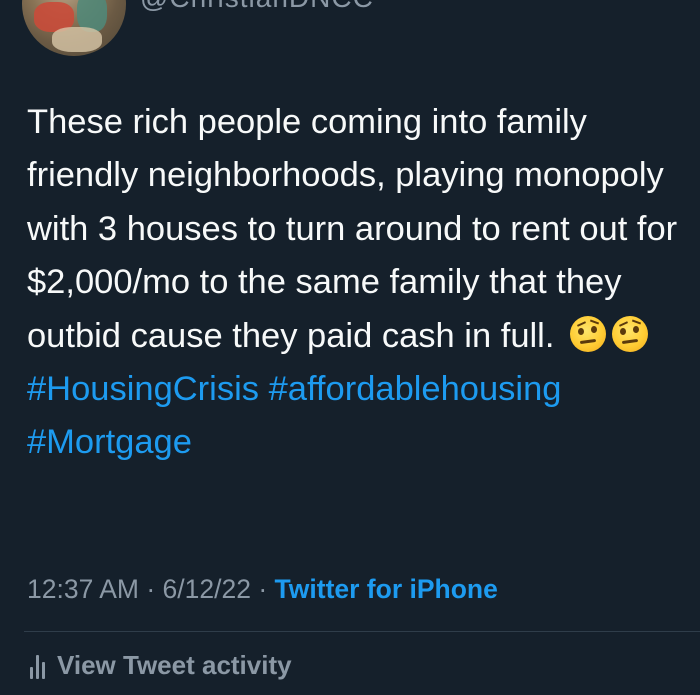 Image resolution: width=700 pixels, height=695 pixels. What do you see at coordinates (415, 389) in the screenshot?
I see `hashtag-affordablehousing: #affordablehousing` at bounding box center [415, 389].